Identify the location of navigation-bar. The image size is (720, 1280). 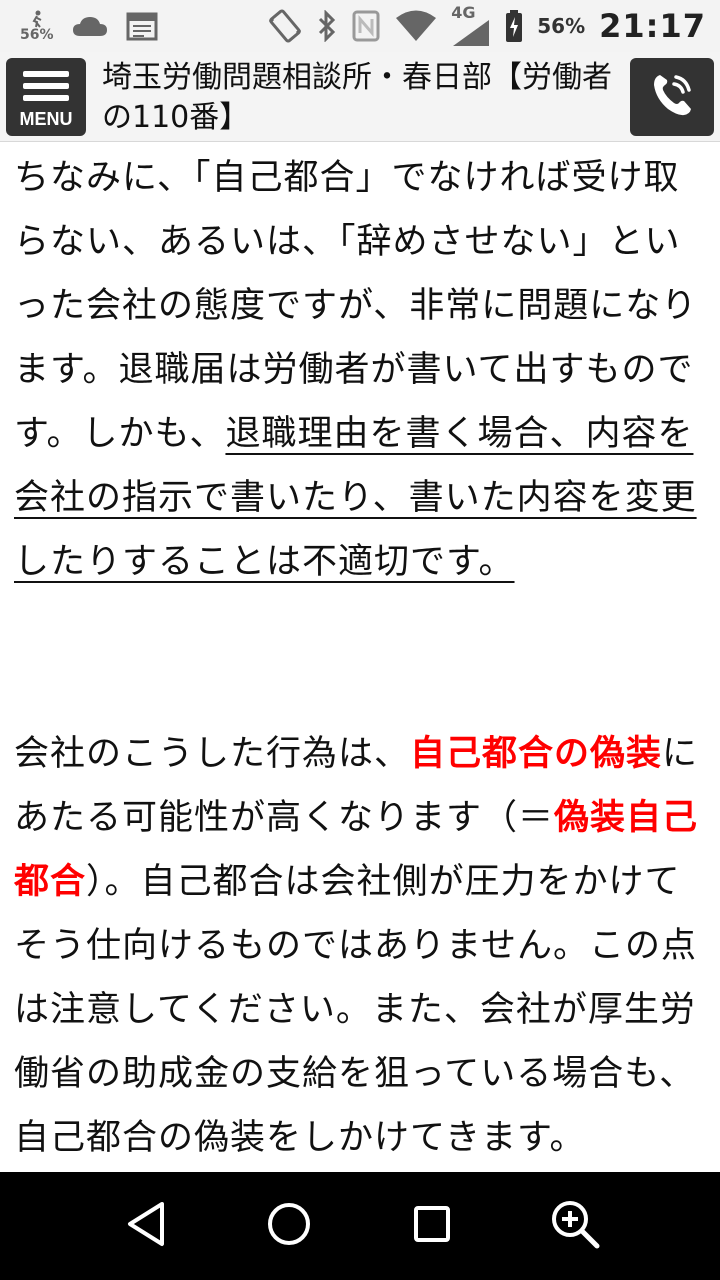
(360, 1226).